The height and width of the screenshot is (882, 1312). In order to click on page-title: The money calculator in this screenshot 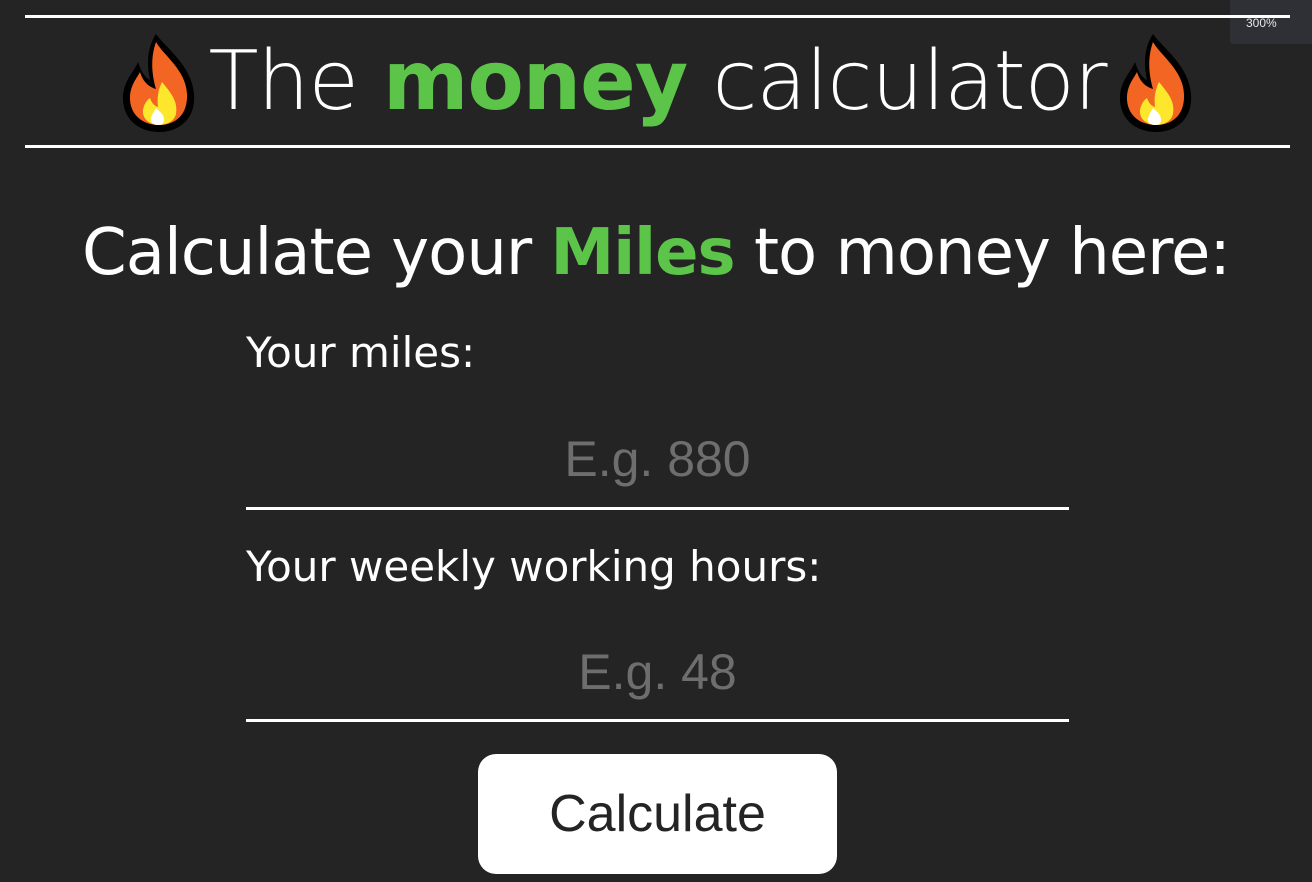, I will do `click(657, 81)`.